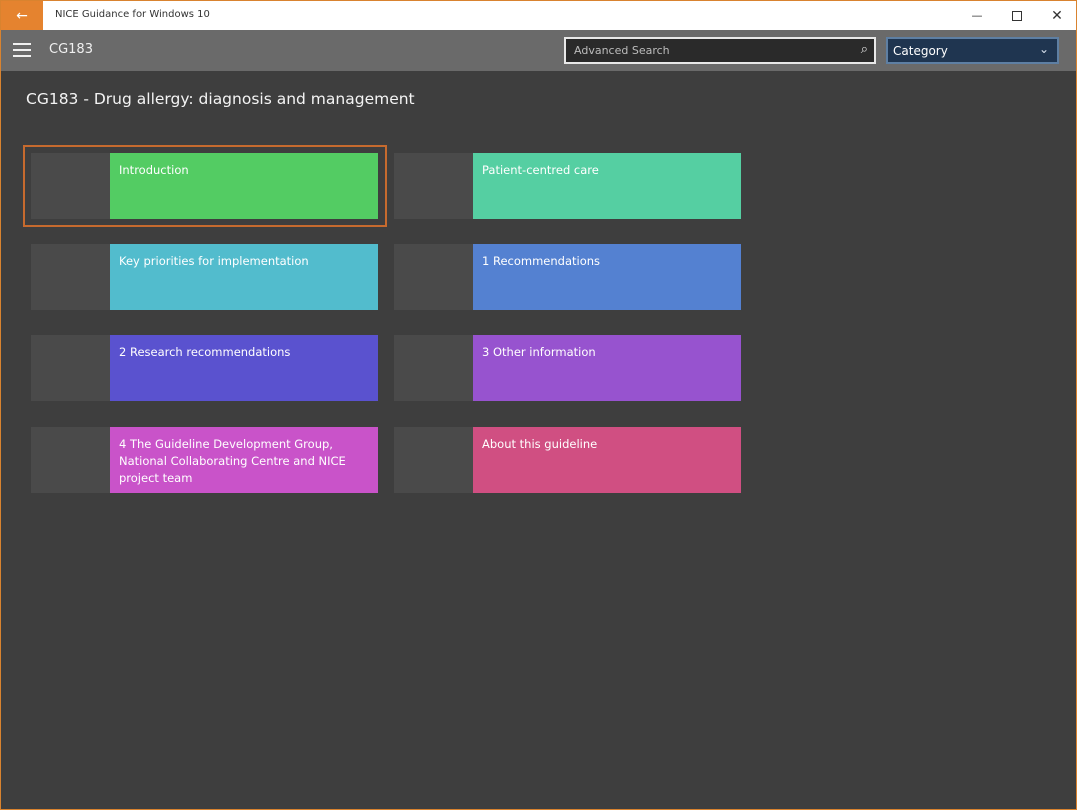 The height and width of the screenshot is (810, 1077). What do you see at coordinates (244, 186) in the screenshot?
I see `tile-label: Introduction` at bounding box center [244, 186].